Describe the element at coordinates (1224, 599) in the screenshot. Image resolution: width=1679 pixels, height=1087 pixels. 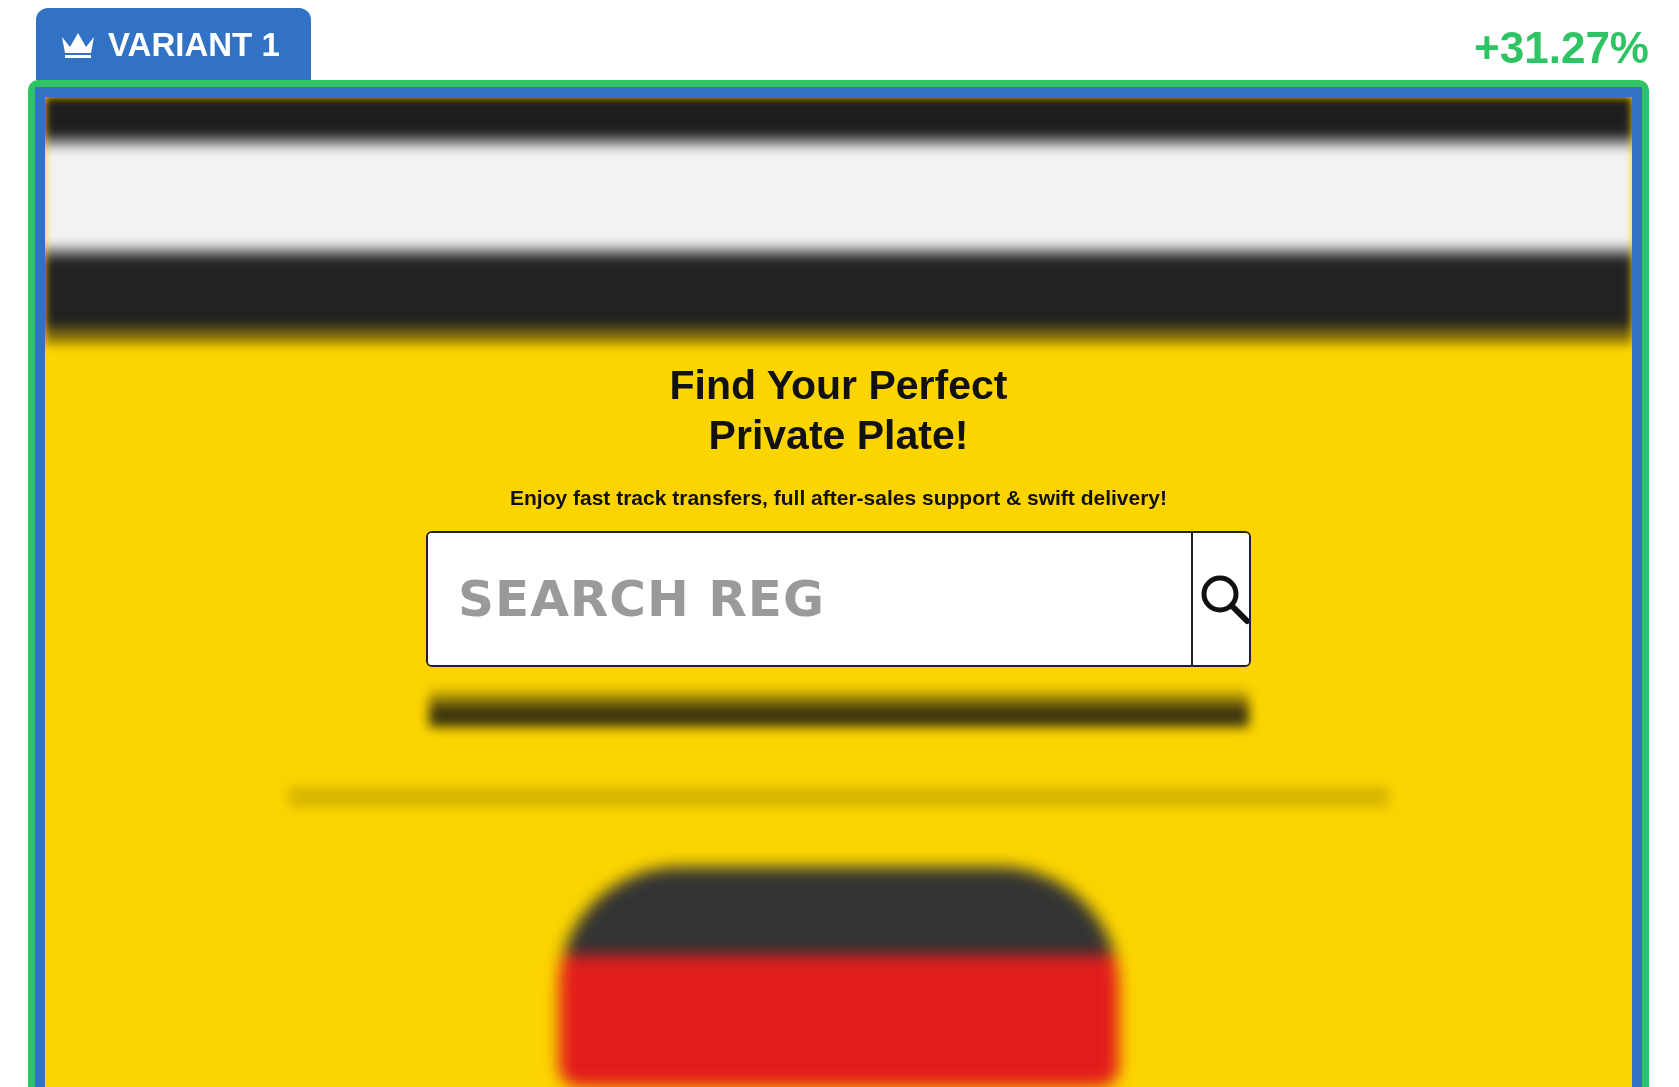
I see `search-icon` at that location.